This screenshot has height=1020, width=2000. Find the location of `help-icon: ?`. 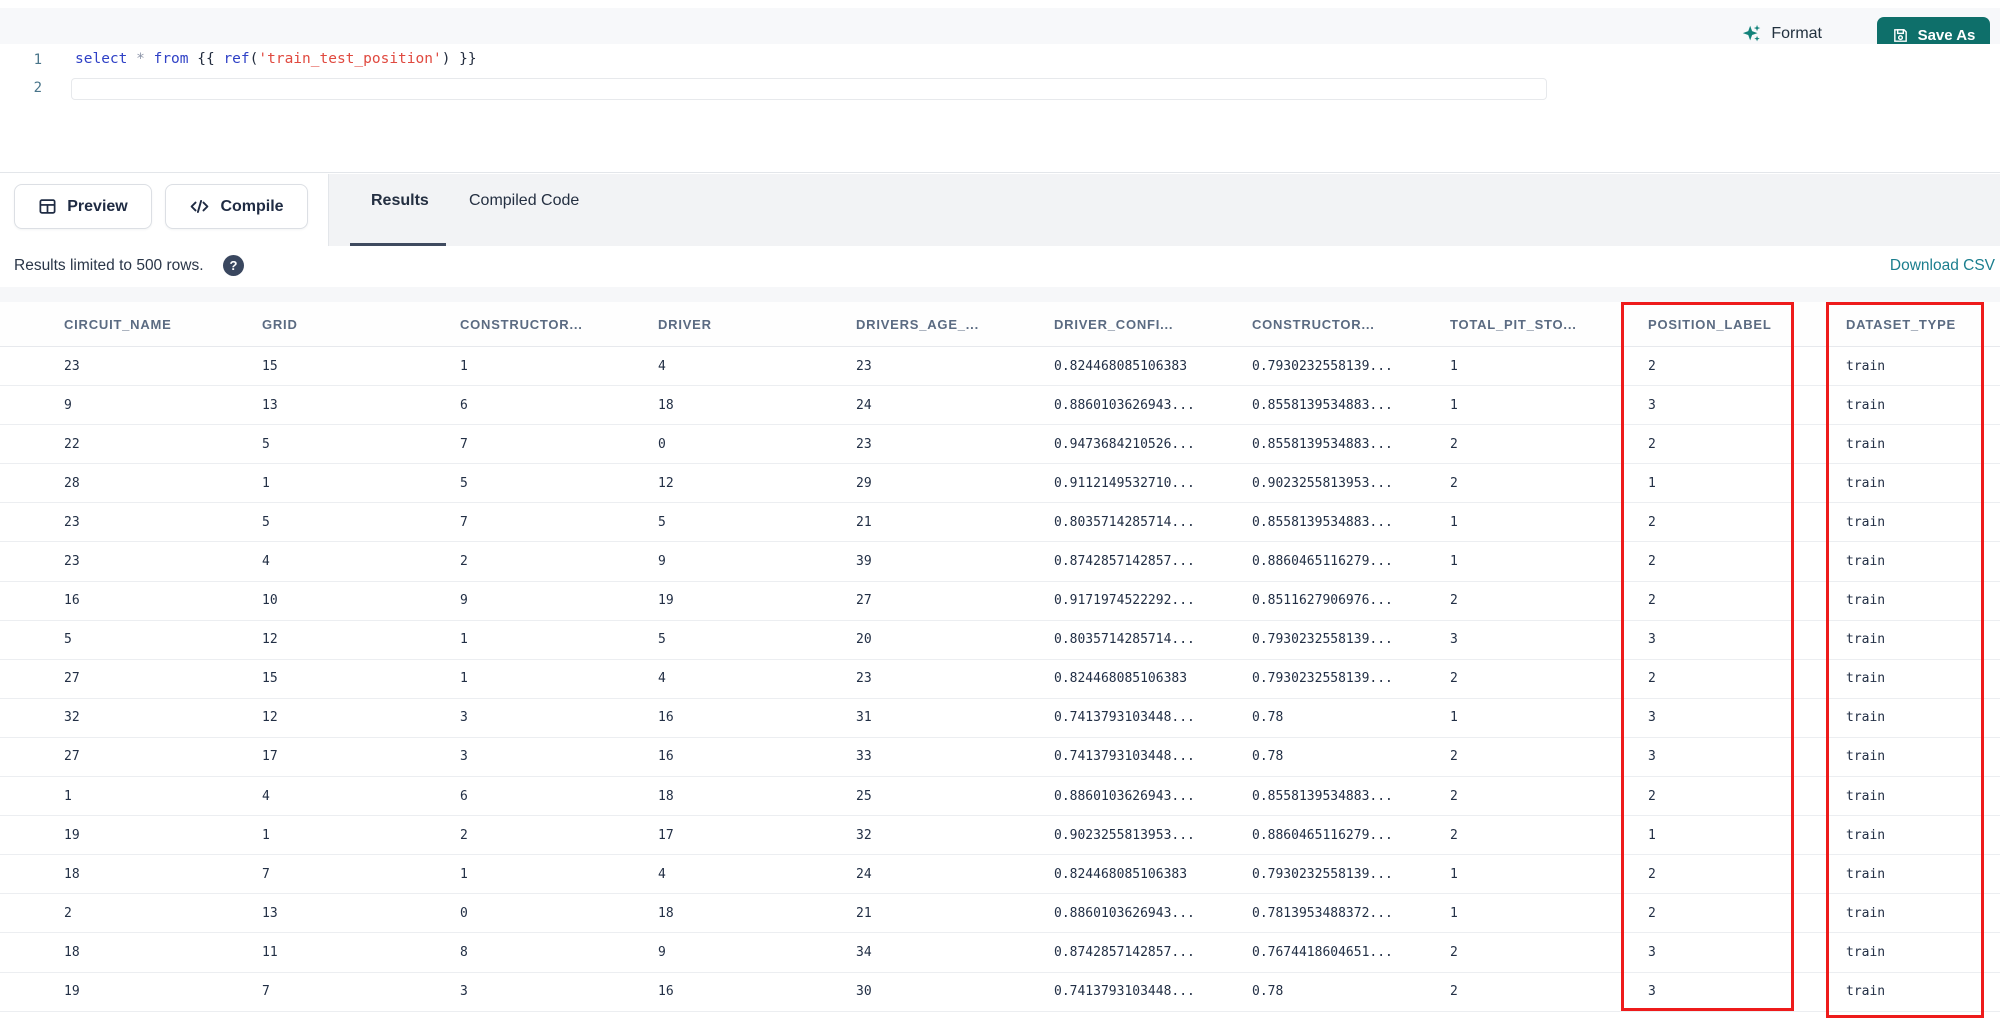

help-icon: ? is located at coordinates (233, 265).